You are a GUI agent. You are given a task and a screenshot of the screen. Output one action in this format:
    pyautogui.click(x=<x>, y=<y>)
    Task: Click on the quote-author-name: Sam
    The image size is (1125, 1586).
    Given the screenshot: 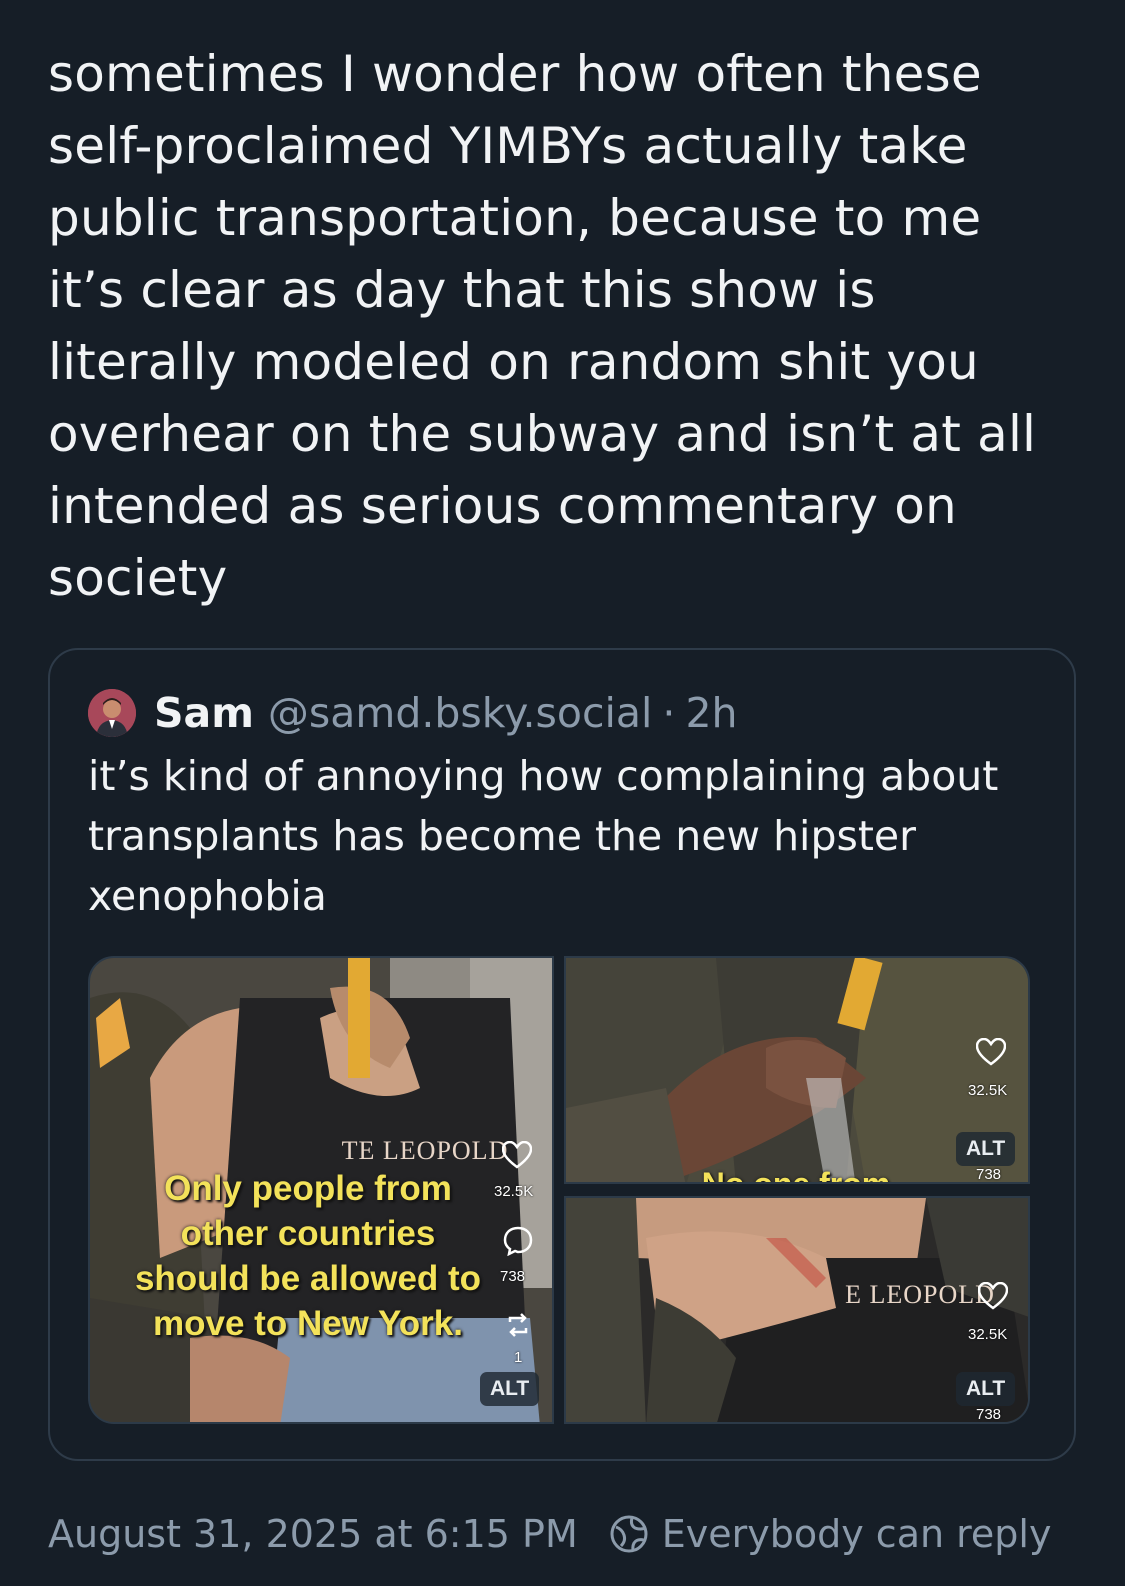 What is the action you would take?
    pyautogui.click(x=204, y=713)
    